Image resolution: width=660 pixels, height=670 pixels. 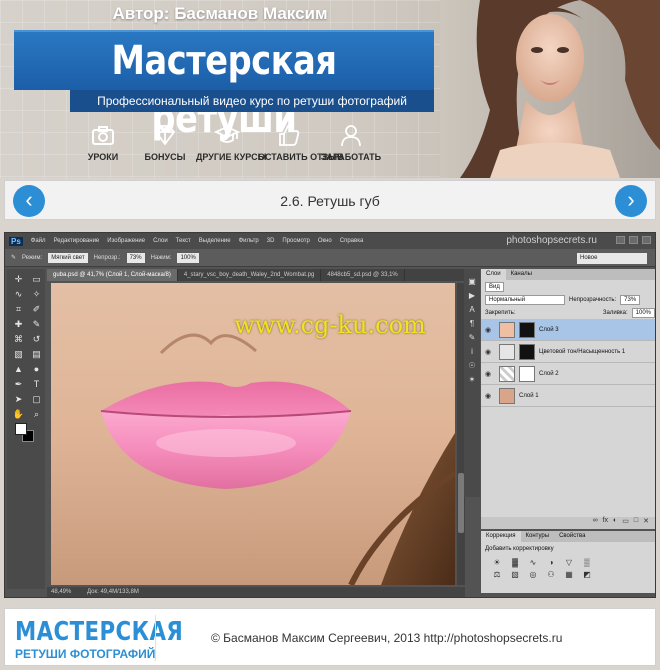 What do you see at coordinates (630, 299) in the screenshot?
I see `layer-opacity-field: 73%` at bounding box center [630, 299].